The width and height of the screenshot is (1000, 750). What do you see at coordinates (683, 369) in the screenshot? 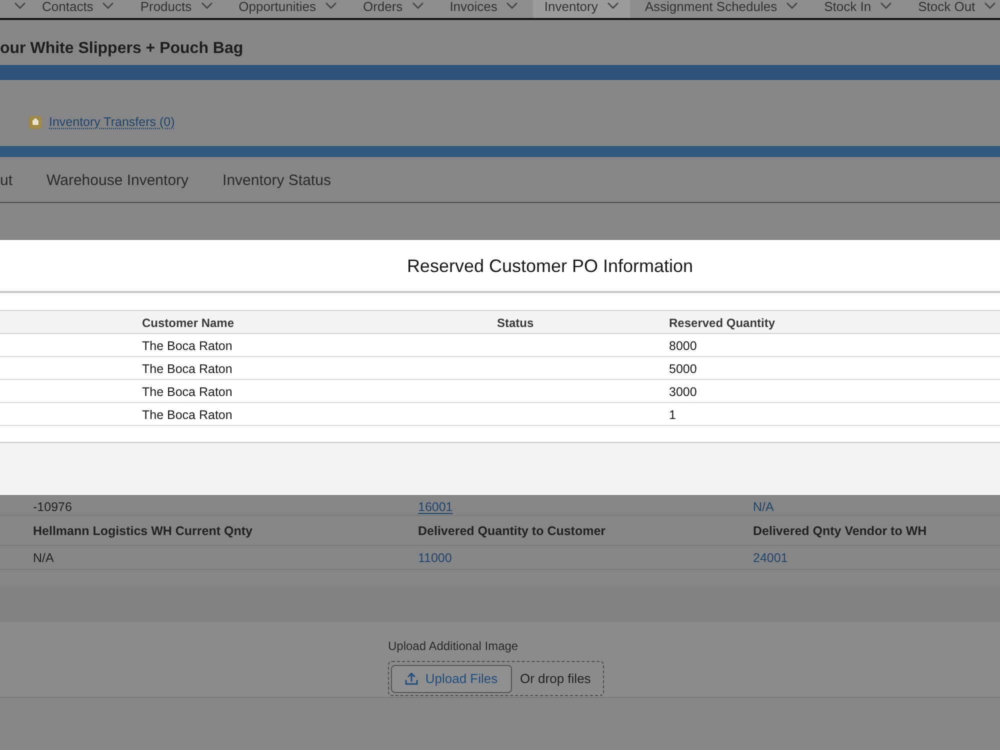
I see `table-cell: 5000` at bounding box center [683, 369].